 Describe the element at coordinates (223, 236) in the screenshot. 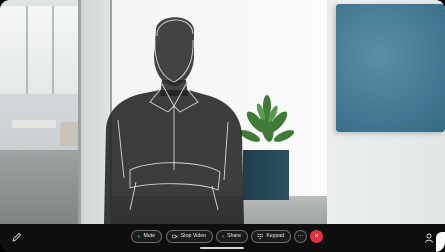

I see `share-screen-icon` at that location.